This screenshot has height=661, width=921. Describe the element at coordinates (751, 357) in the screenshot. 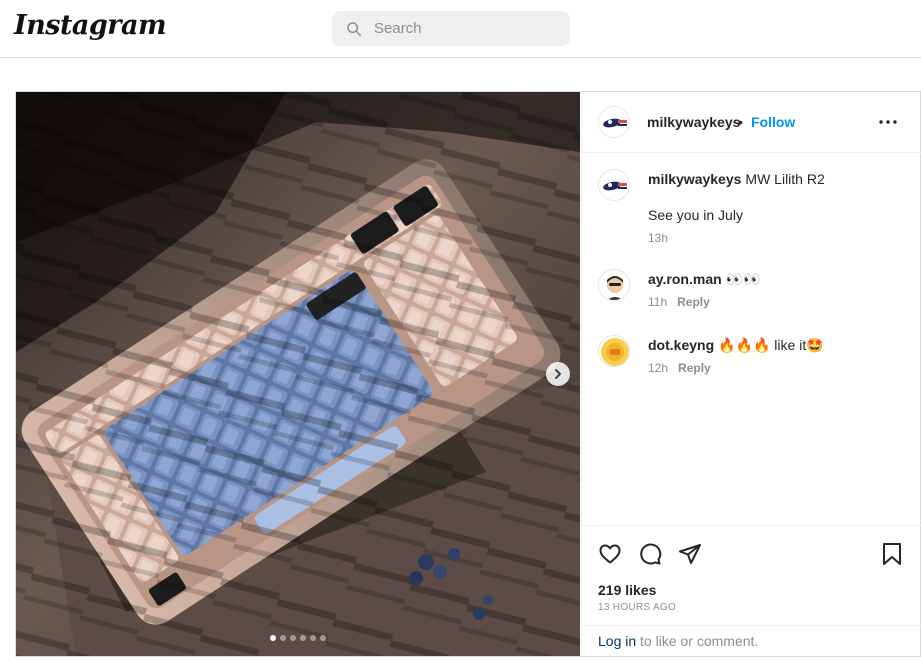

I see `comment-item: dot.keyng 🔥🔥🔥 like it🤩 12h Reply` at that location.